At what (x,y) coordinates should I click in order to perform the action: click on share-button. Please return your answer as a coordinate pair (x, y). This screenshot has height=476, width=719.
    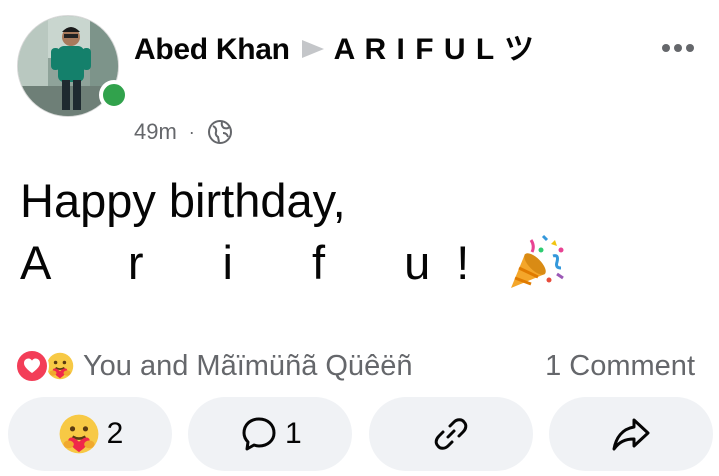
    Looking at the image, I should click on (630, 434).